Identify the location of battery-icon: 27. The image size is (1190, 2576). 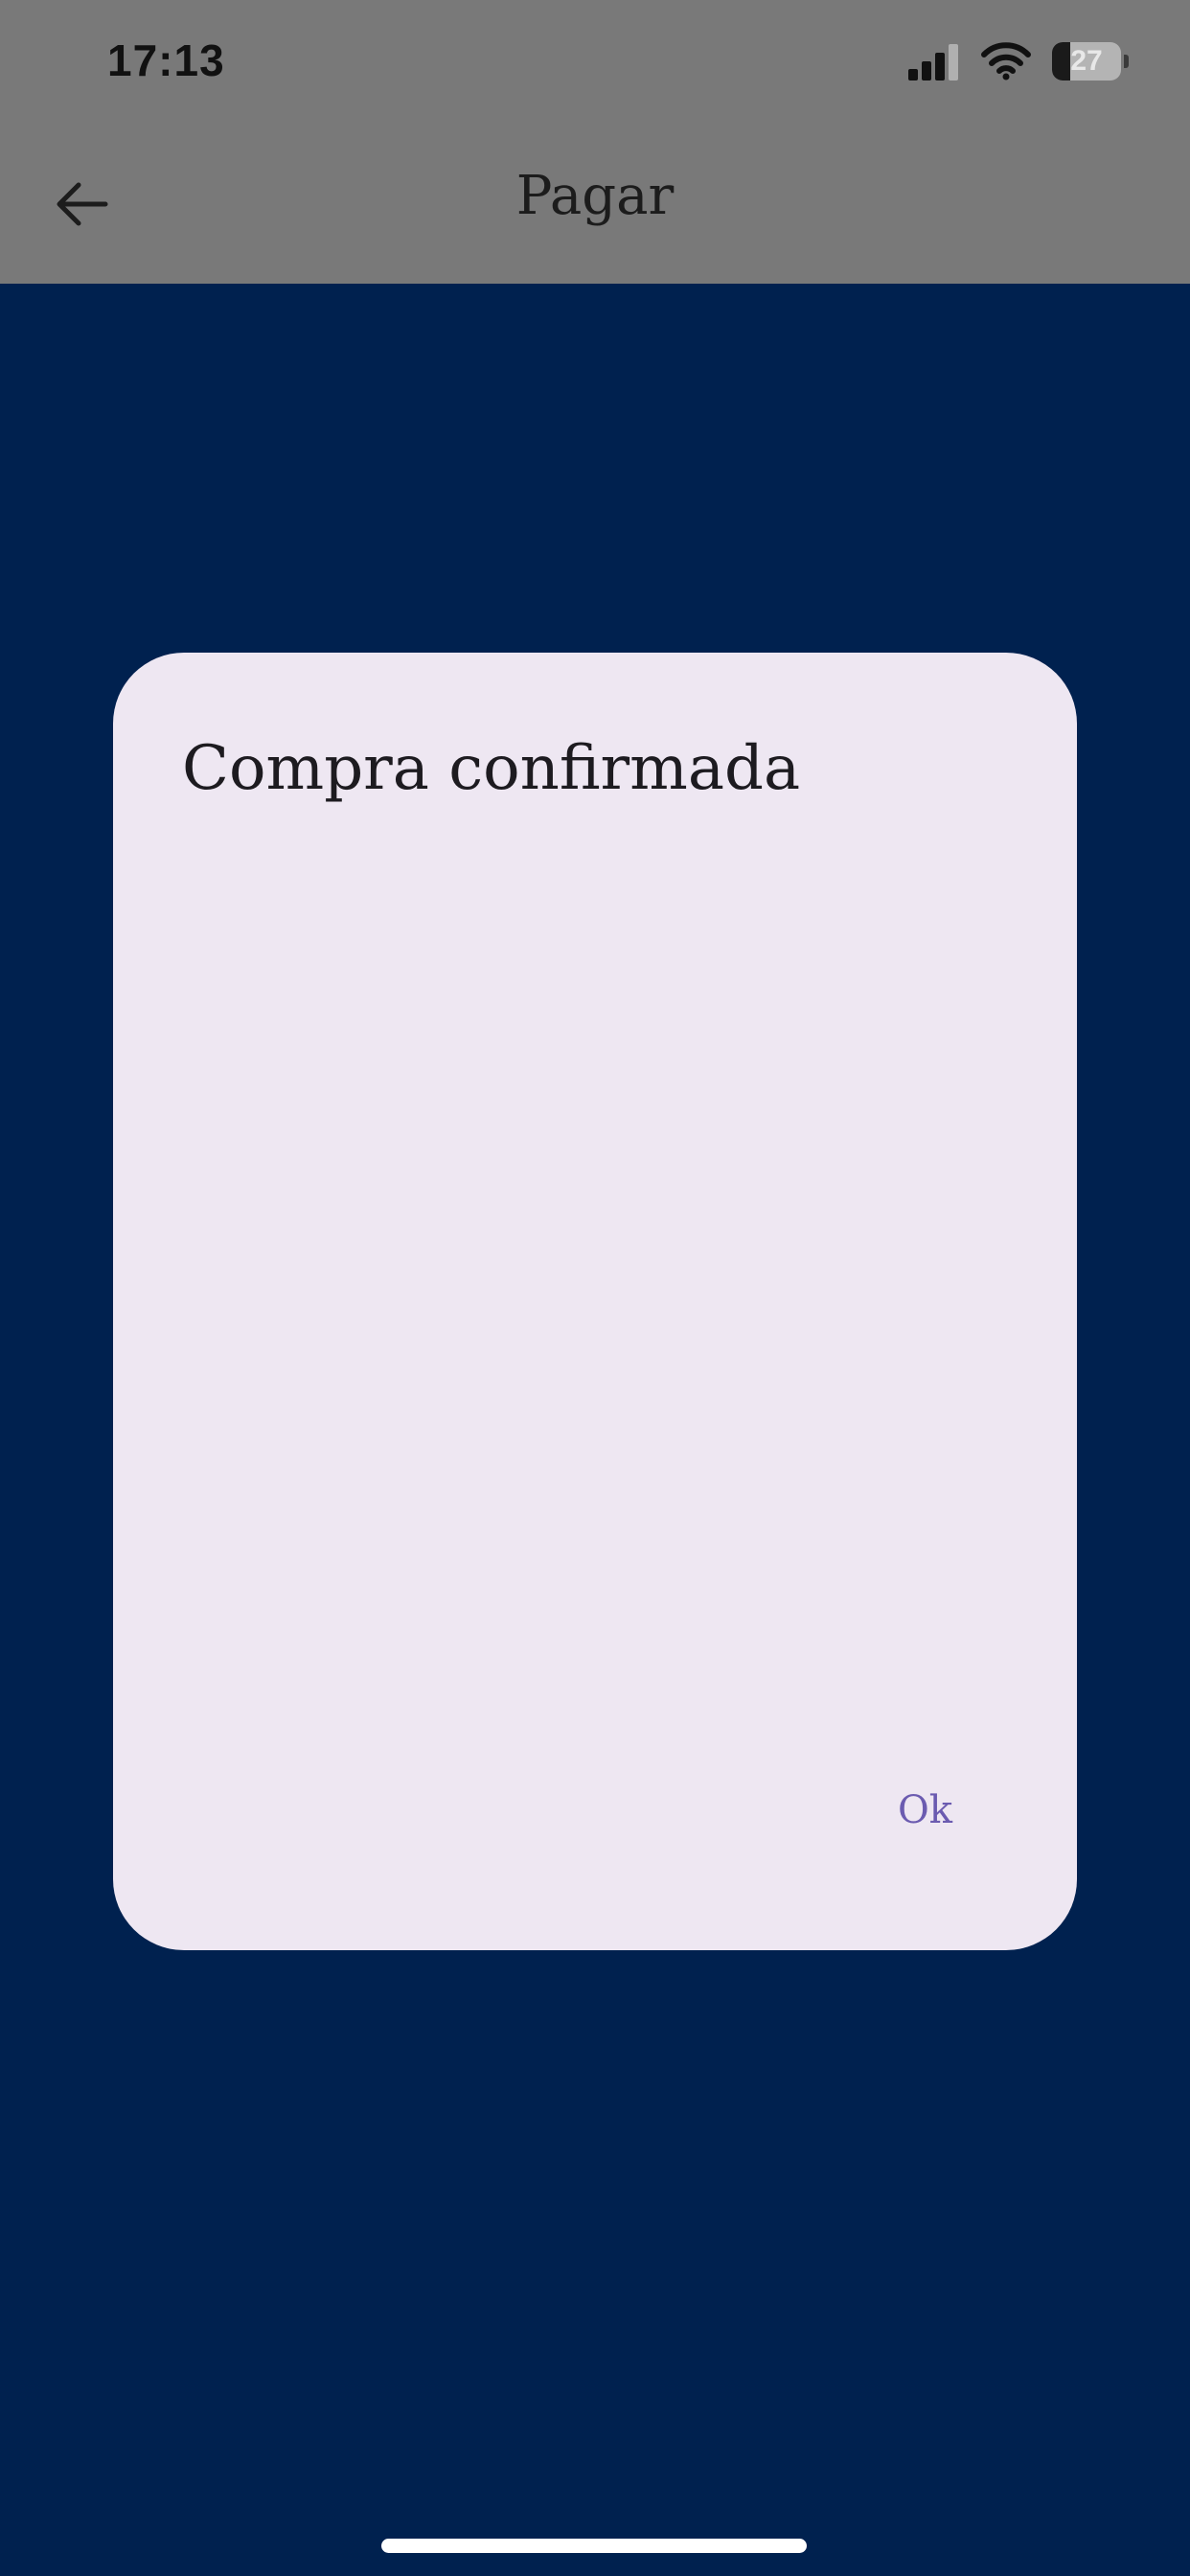
(1091, 61).